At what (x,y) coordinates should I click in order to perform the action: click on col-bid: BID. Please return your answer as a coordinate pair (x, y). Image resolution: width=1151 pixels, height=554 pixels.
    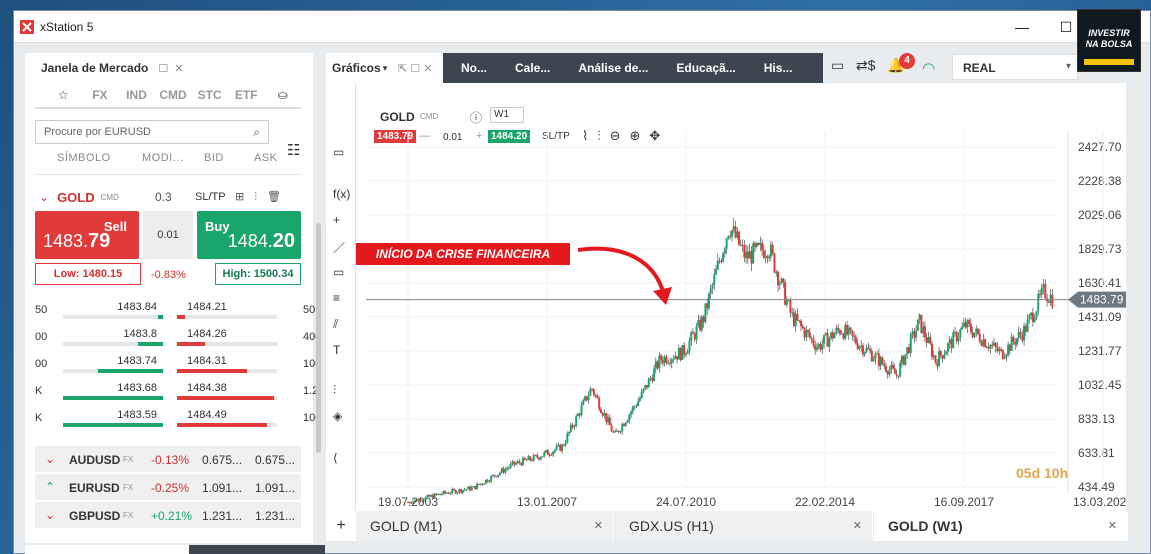
    Looking at the image, I should click on (229, 158).